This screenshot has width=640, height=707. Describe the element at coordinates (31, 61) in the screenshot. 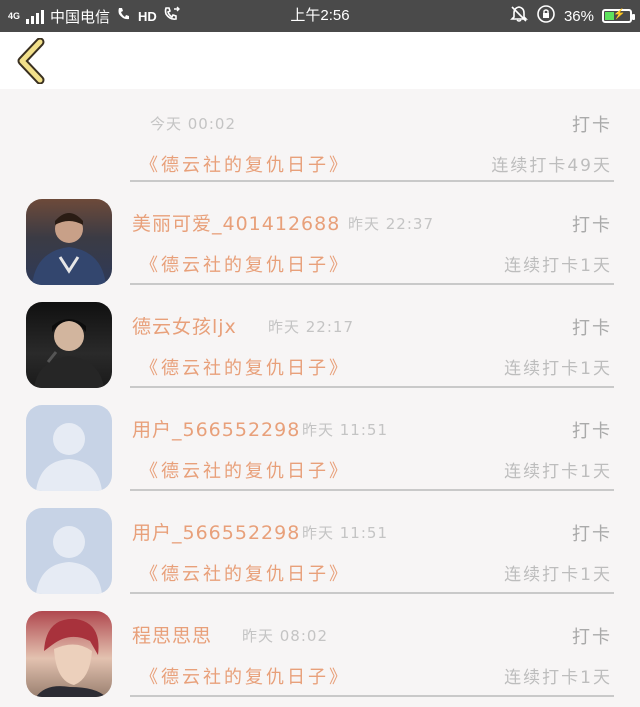

I see `chevron-left-icon` at that location.